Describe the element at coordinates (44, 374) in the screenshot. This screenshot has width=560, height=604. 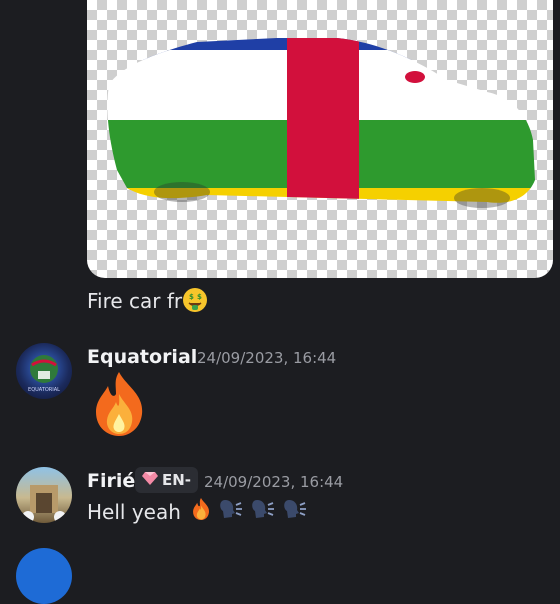
I see `avatar-globe-icon: EQUATORIAL` at that location.